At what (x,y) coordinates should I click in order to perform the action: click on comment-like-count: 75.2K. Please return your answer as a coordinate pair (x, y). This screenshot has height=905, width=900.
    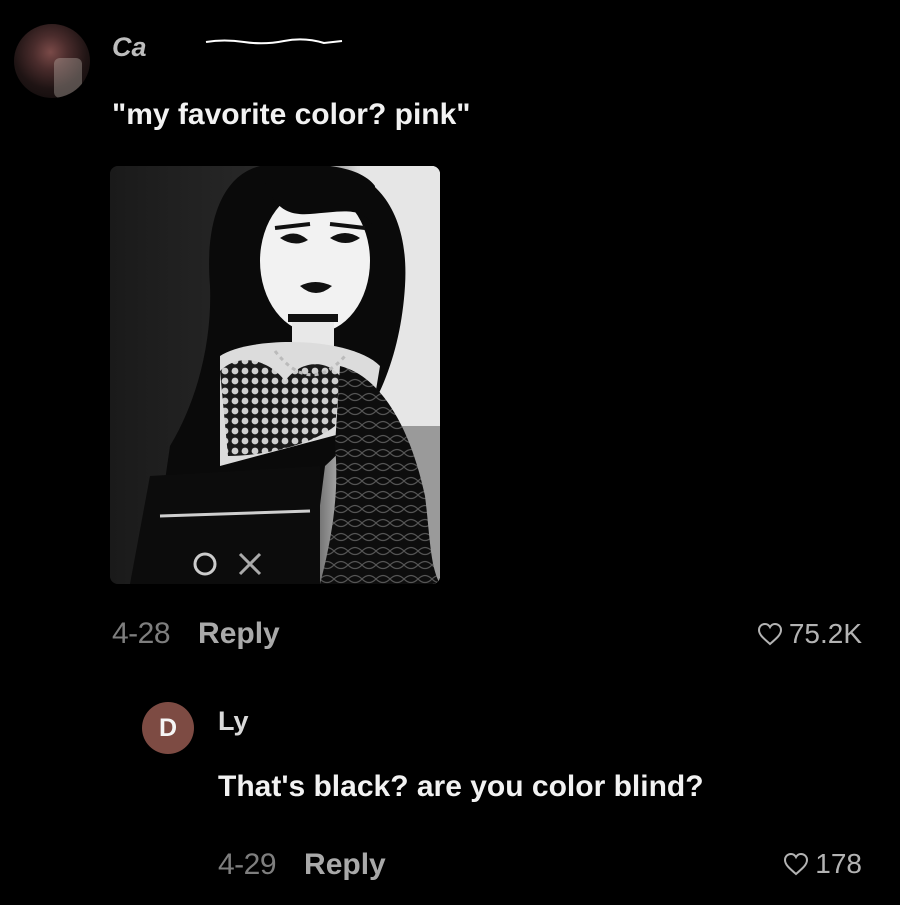
    Looking at the image, I should click on (825, 633).